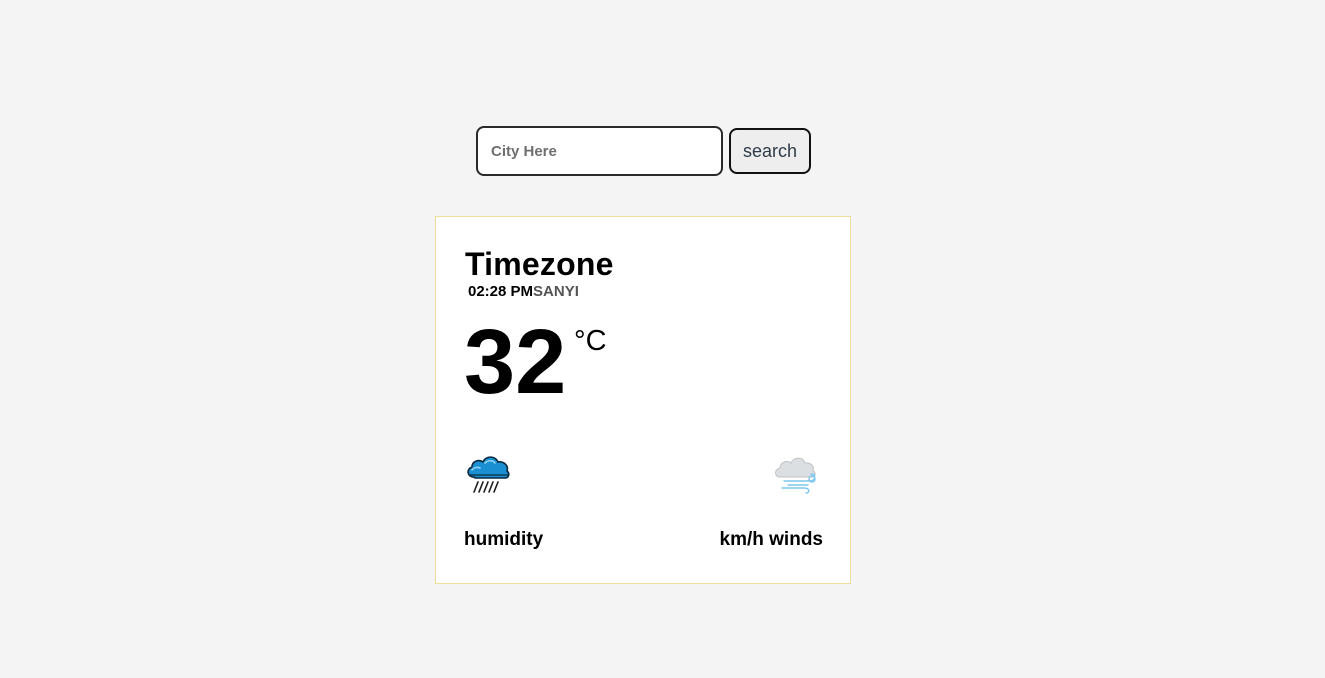 Image resolution: width=1325 pixels, height=678 pixels. I want to click on wind-speed-label: km/h winds, so click(771, 539).